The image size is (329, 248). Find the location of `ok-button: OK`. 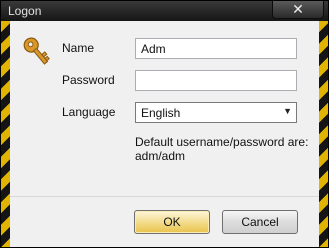

ok-button: OK is located at coordinates (172, 222).